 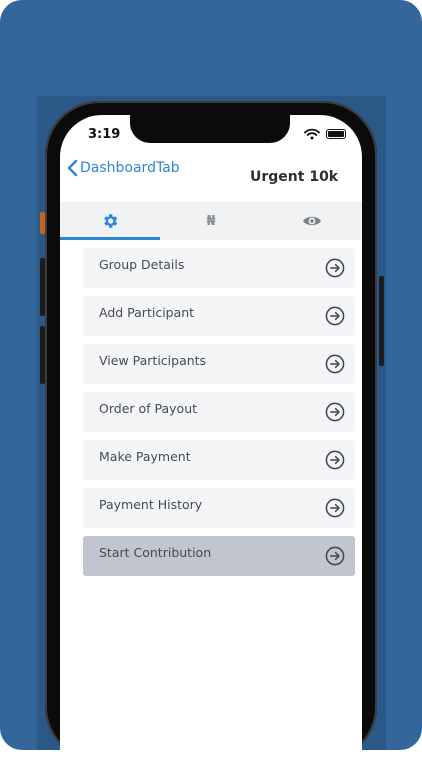 I want to click on wifi-icon, so click(x=312, y=134).